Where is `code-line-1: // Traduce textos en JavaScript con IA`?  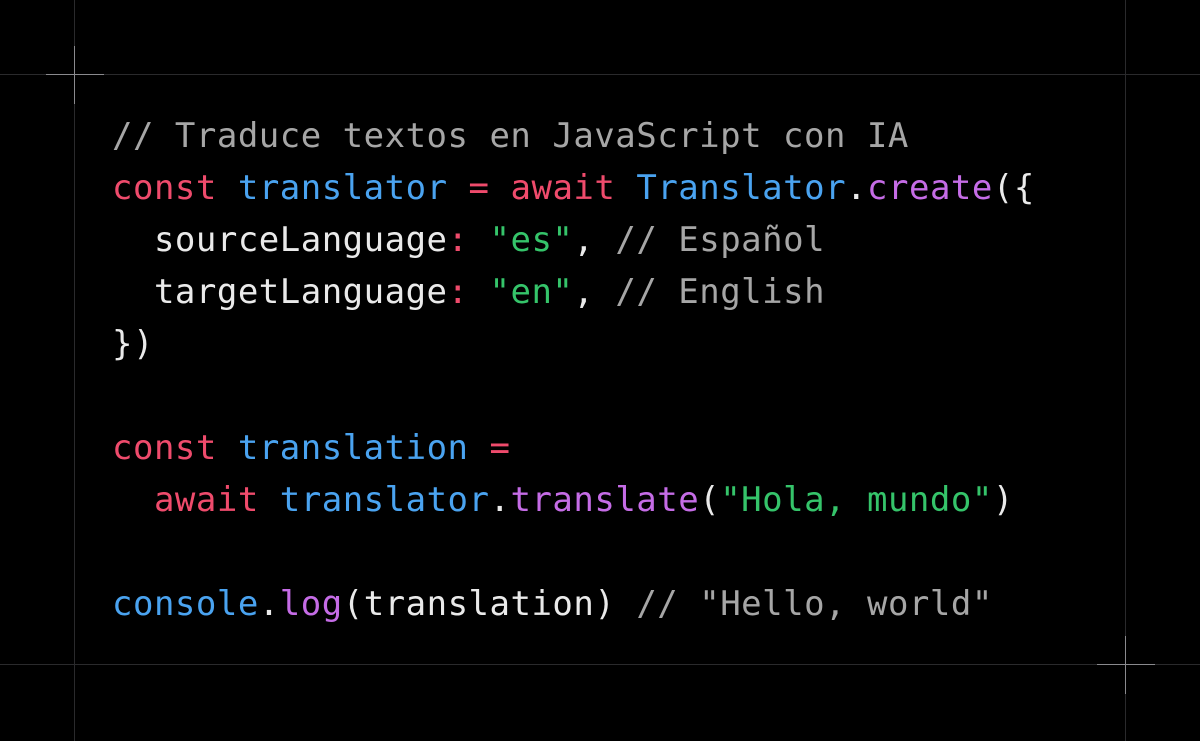 code-line-1: // Traduce textos en JavaScript con IA is located at coordinates (573, 136).